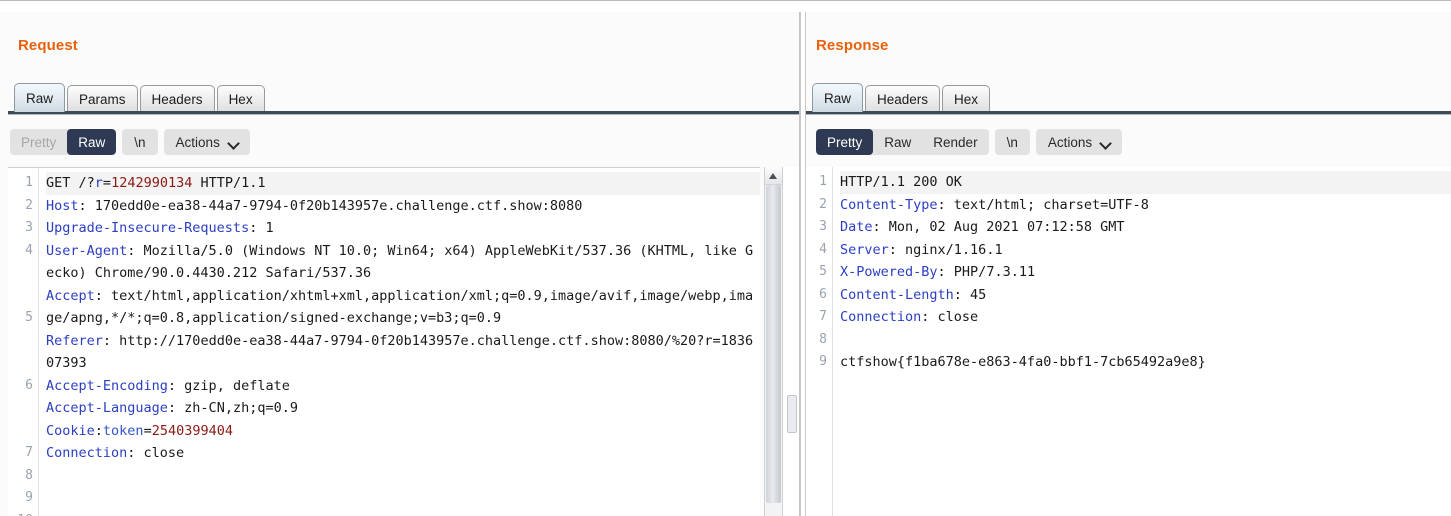 This screenshot has height=516, width=1451. I want to click on request-actions-label: Actions, so click(197, 142).